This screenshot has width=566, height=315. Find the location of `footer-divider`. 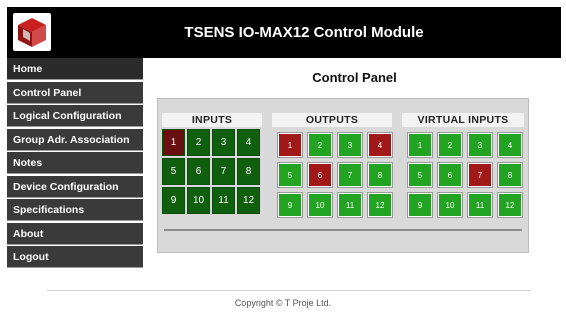

footer-divider is located at coordinates (289, 290).